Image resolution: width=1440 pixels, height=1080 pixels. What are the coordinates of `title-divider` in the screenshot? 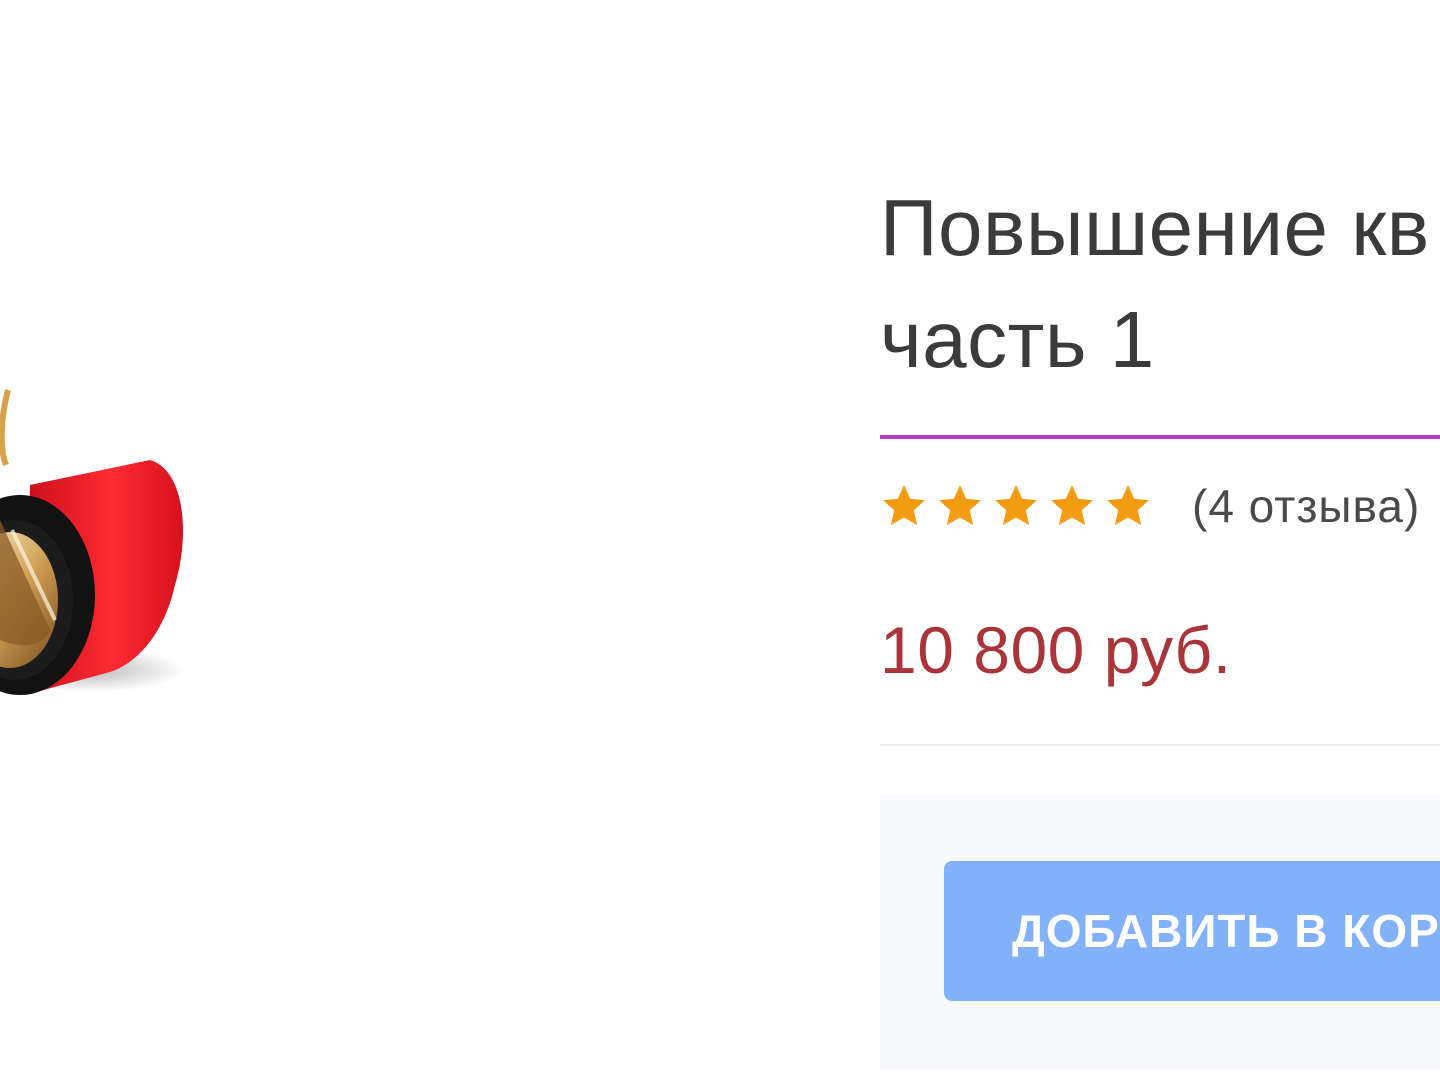 It's located at (1160, 437).